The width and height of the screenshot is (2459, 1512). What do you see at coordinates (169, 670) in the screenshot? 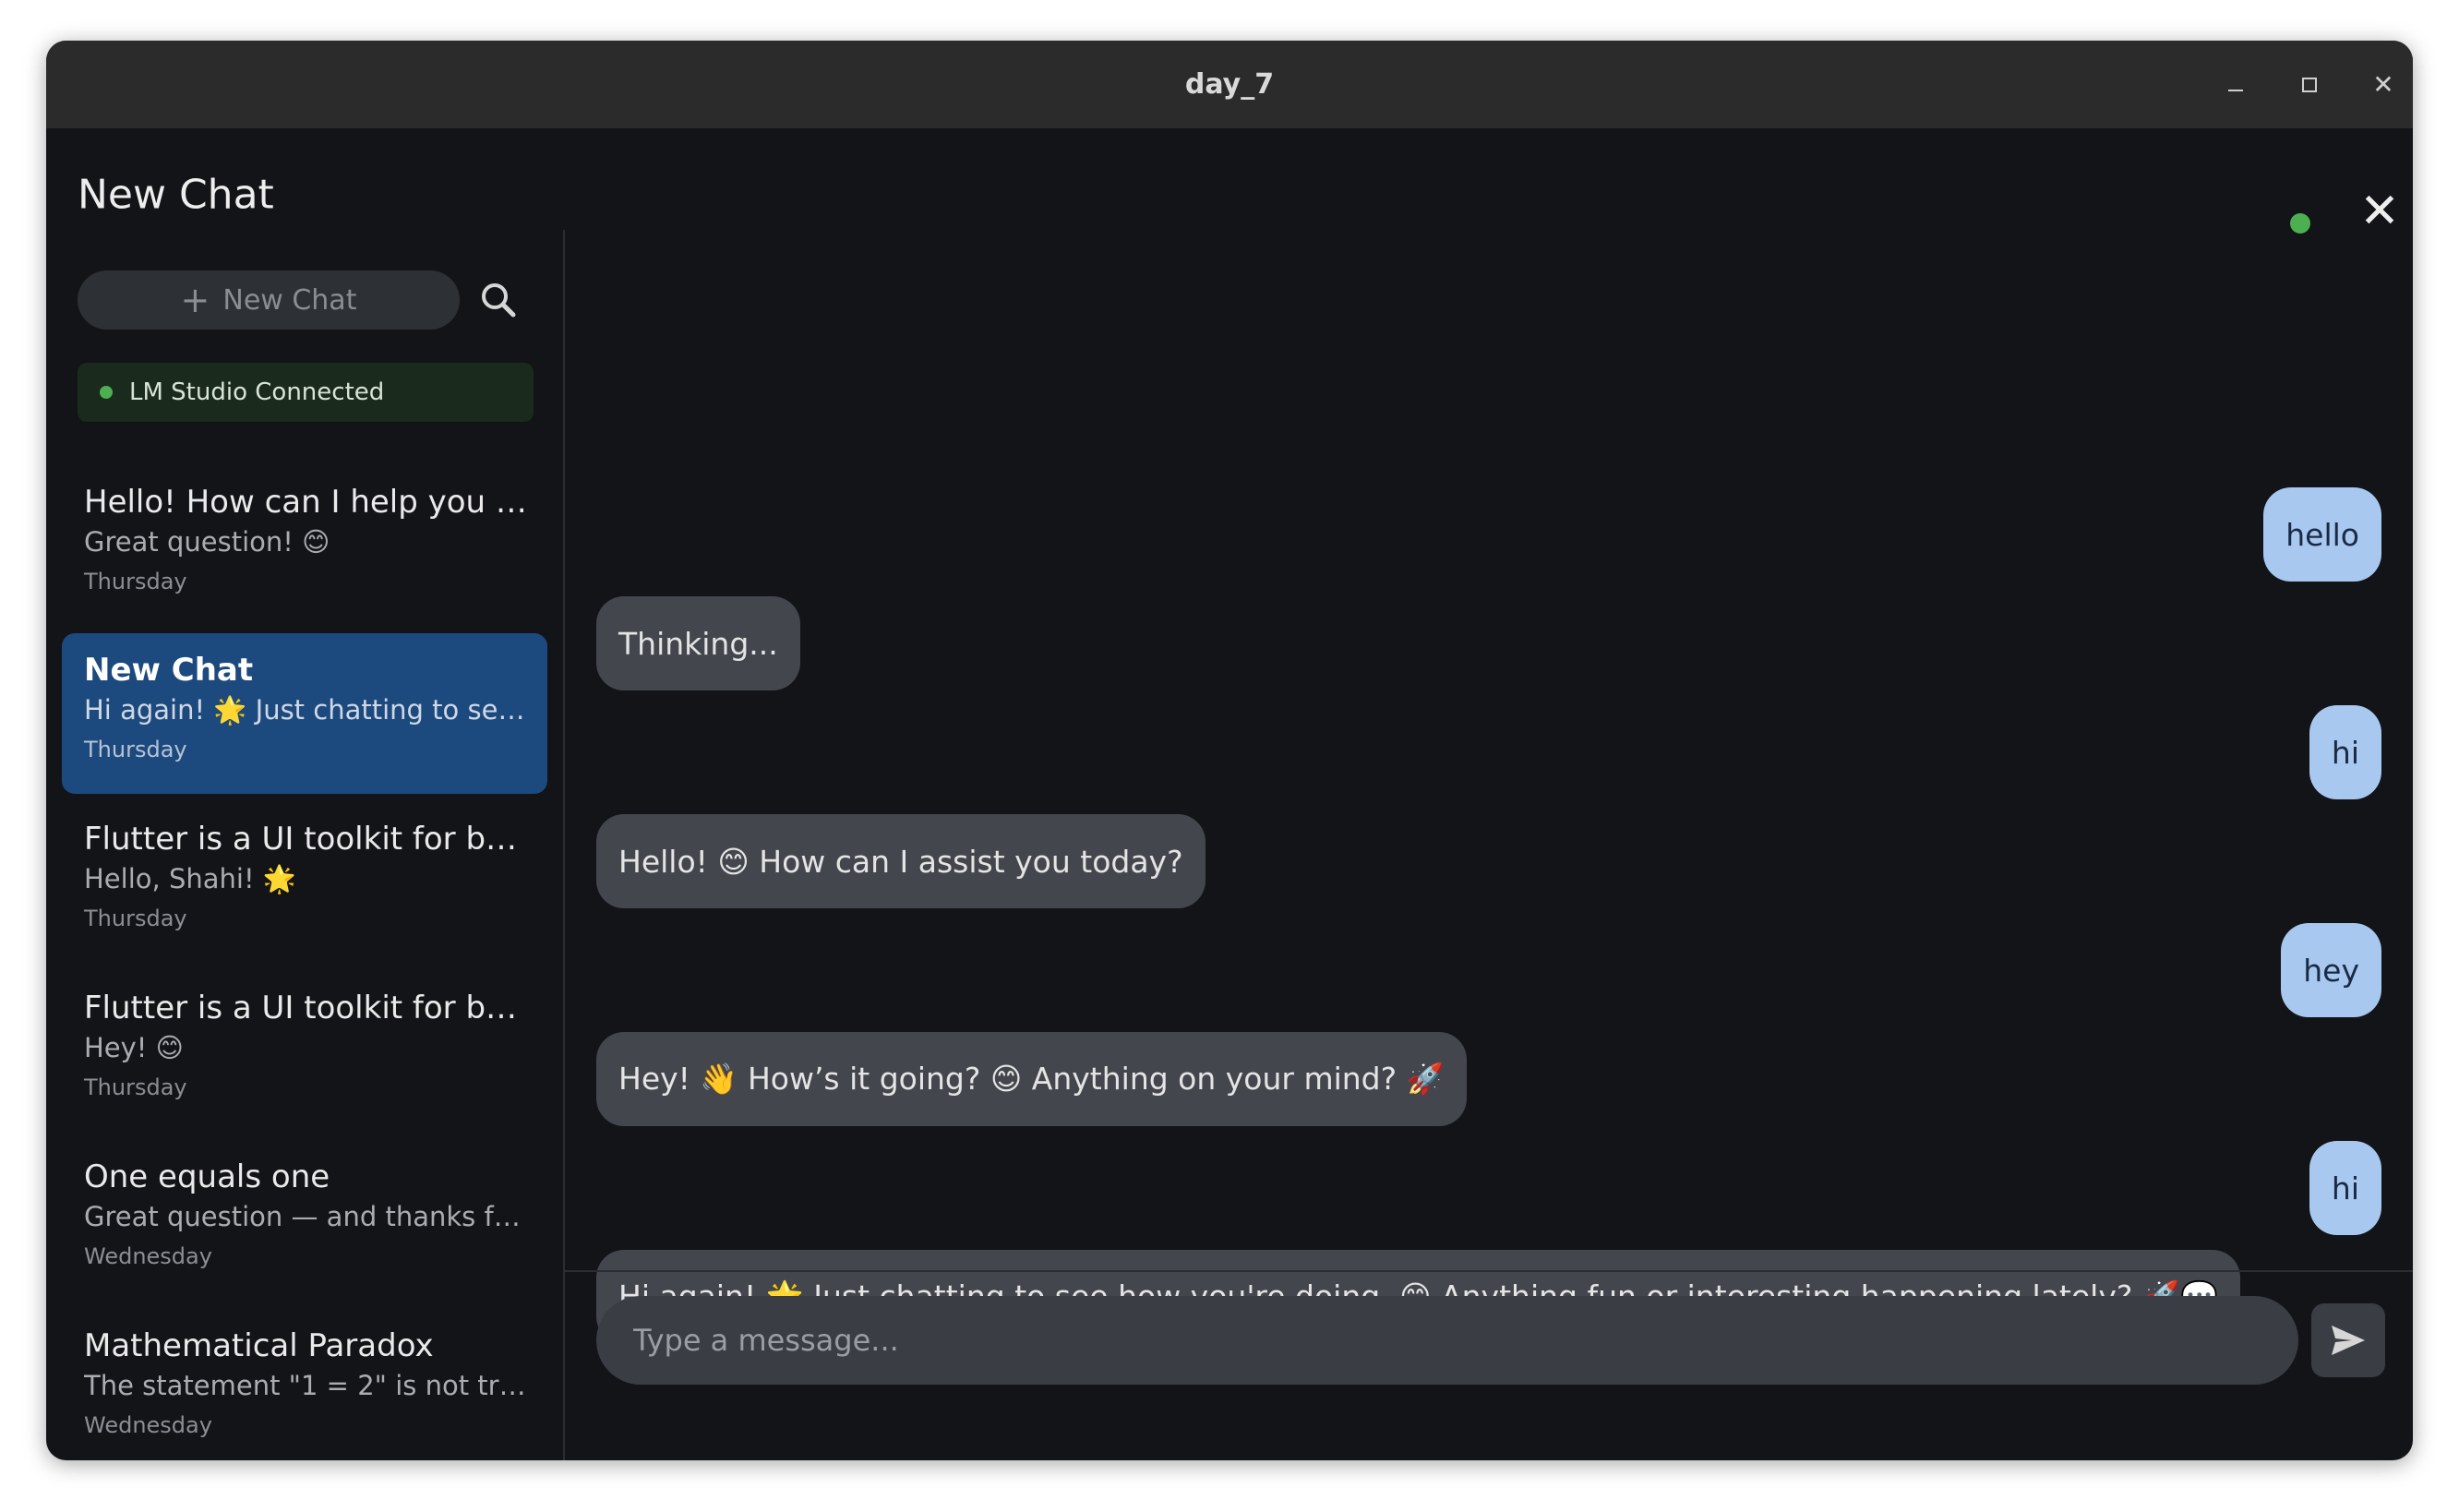
I see `conversation-title: New Chat` at bounding box center [169, 670].